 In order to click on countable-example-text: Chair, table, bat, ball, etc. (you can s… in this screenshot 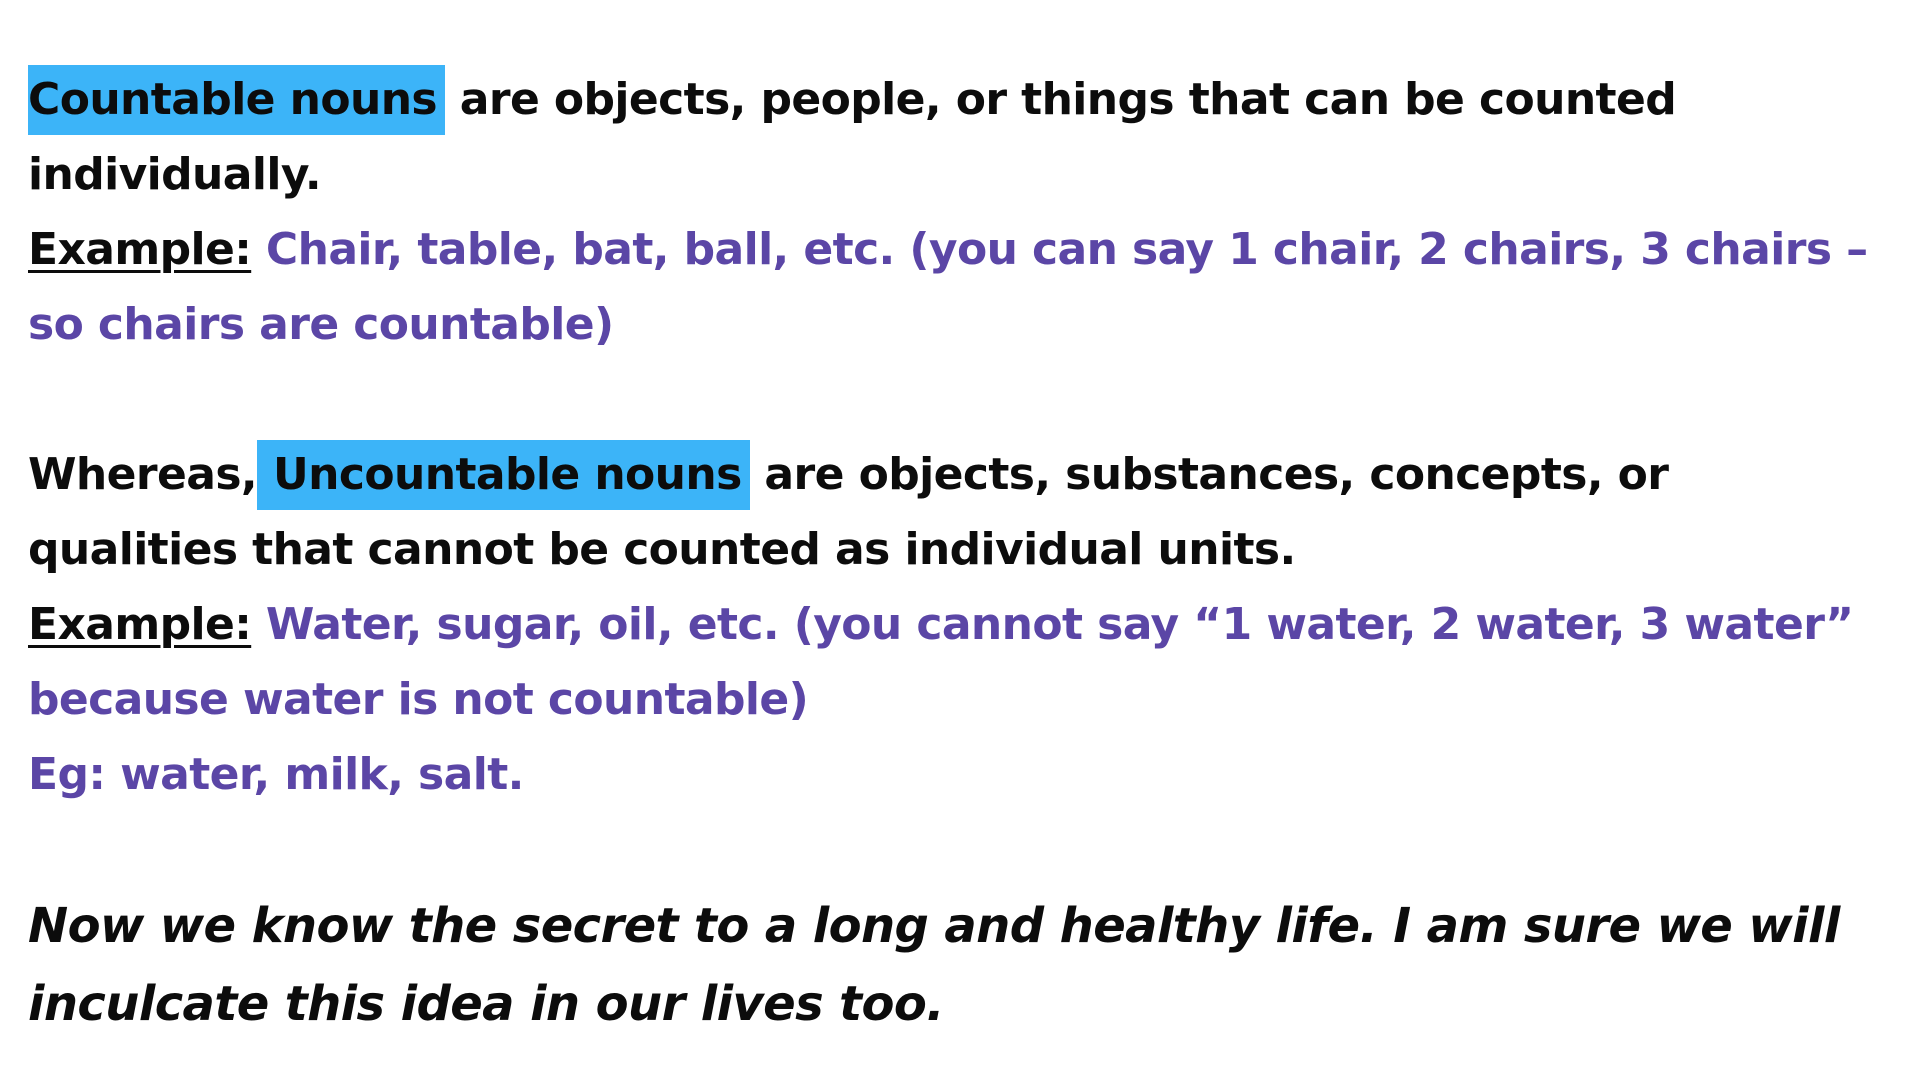, I will do `click(948, 287)`.